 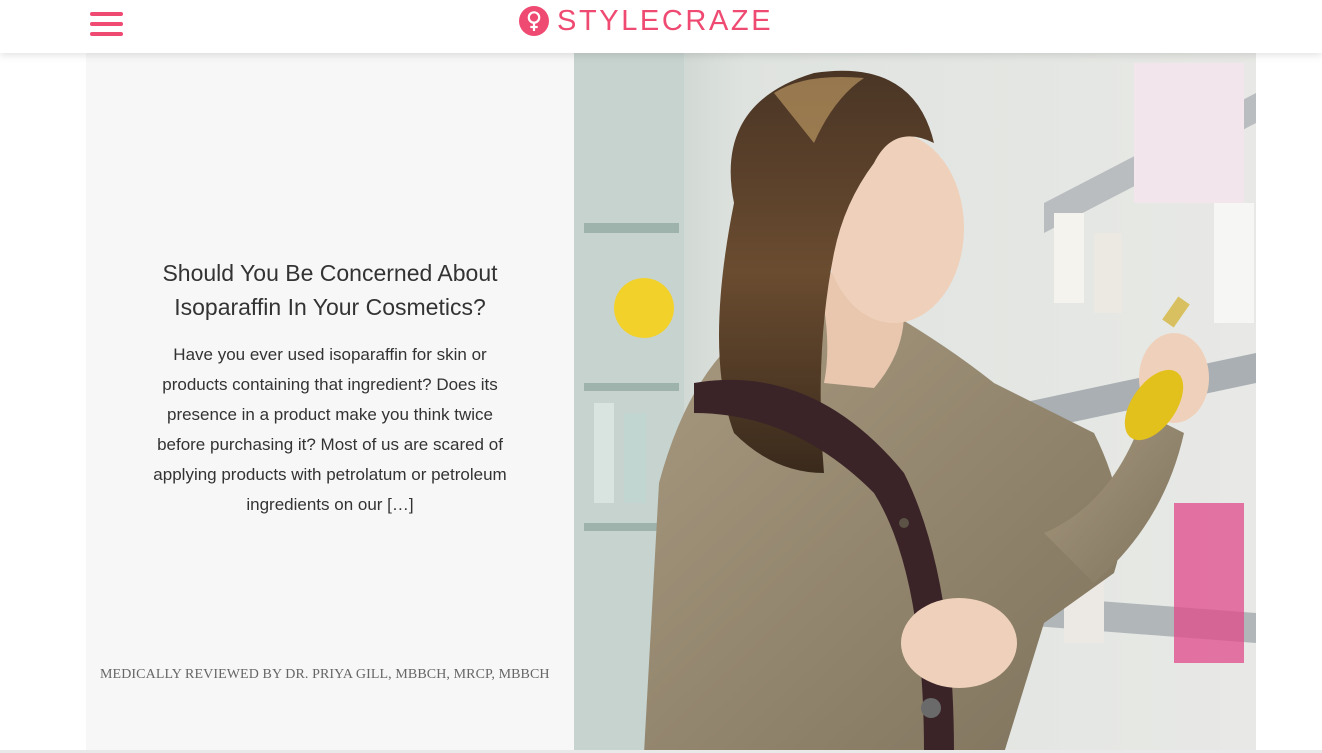 I want to click on site-header: STYLECRAZE, so click(x=661, y=26).